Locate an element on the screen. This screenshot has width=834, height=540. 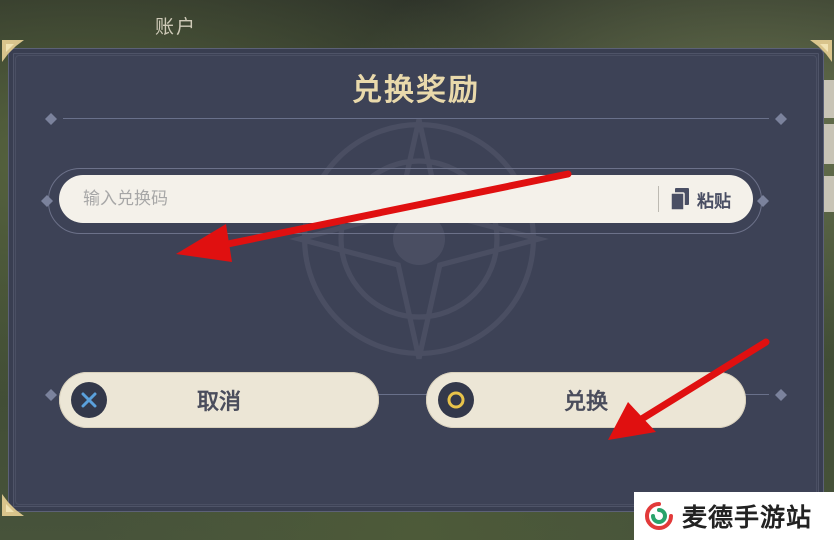
paste-button: 粘贴 is located at coordinates (701, 199).